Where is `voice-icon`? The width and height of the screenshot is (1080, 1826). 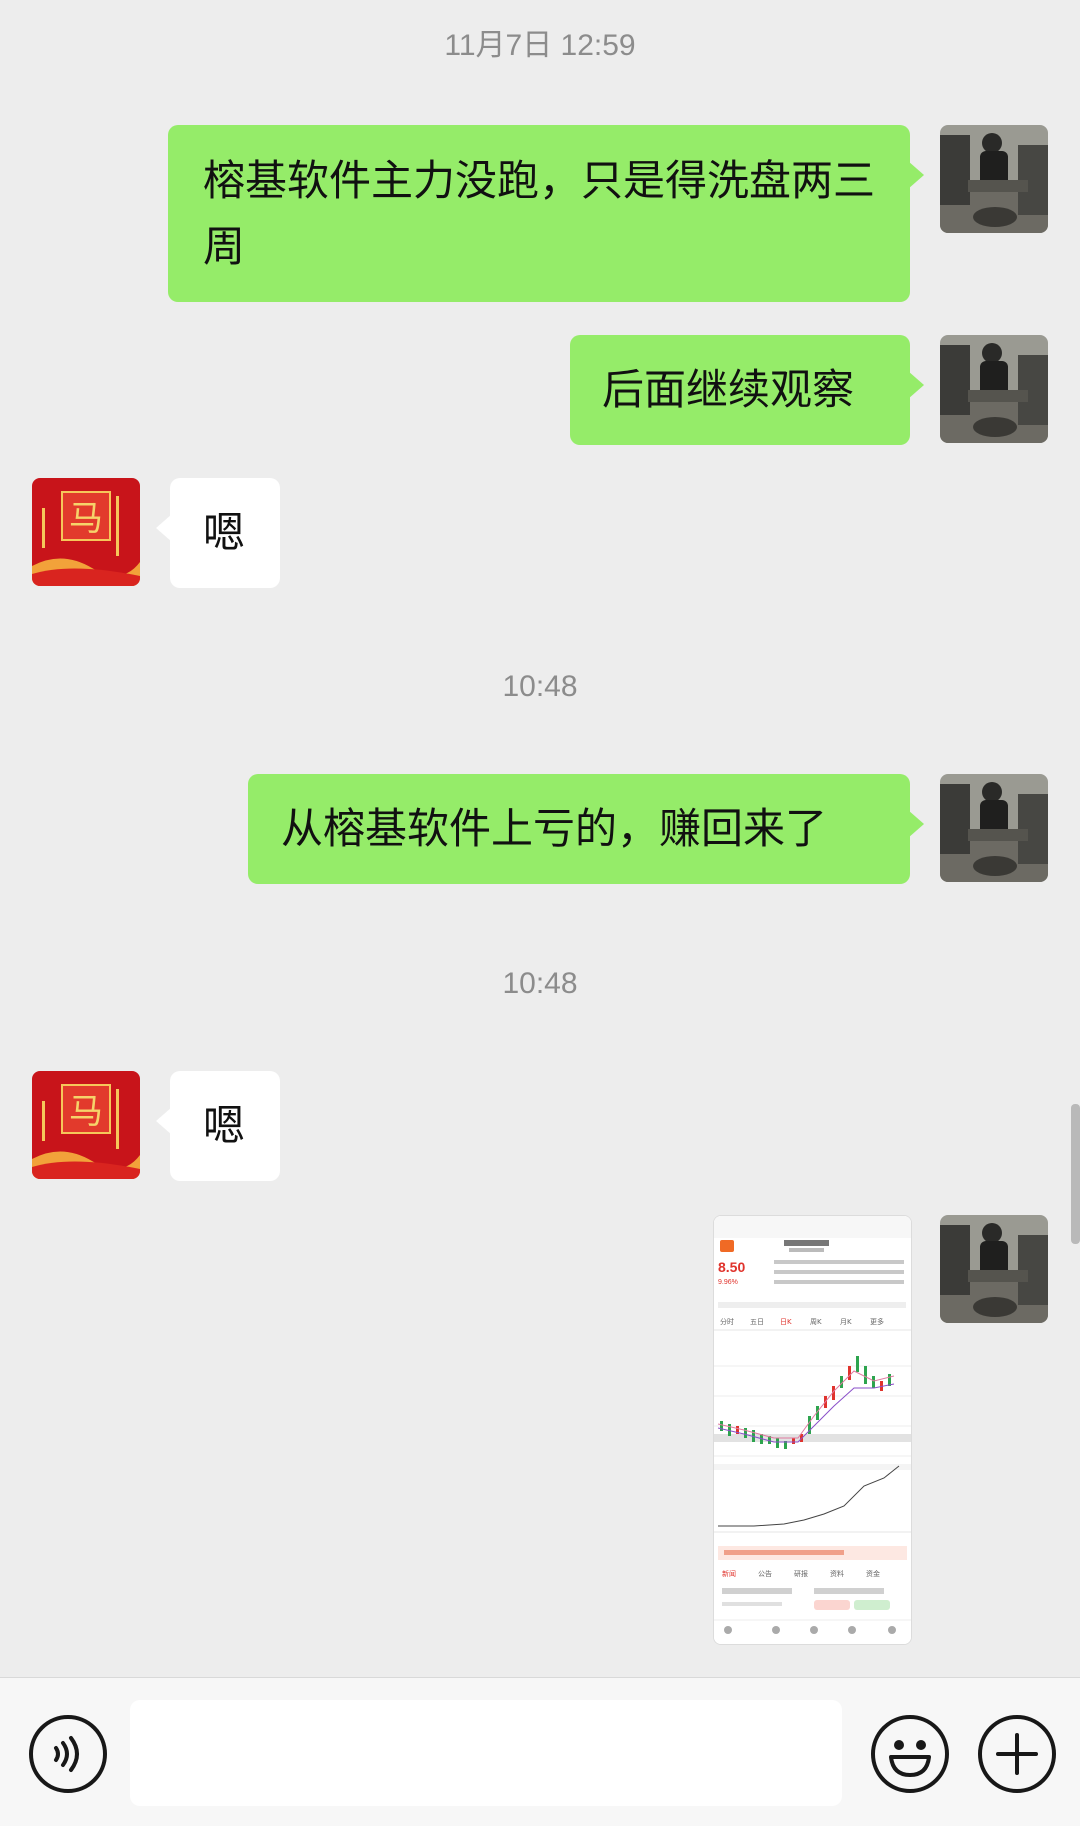
voice-icon is located at coordinates (66, 1754).